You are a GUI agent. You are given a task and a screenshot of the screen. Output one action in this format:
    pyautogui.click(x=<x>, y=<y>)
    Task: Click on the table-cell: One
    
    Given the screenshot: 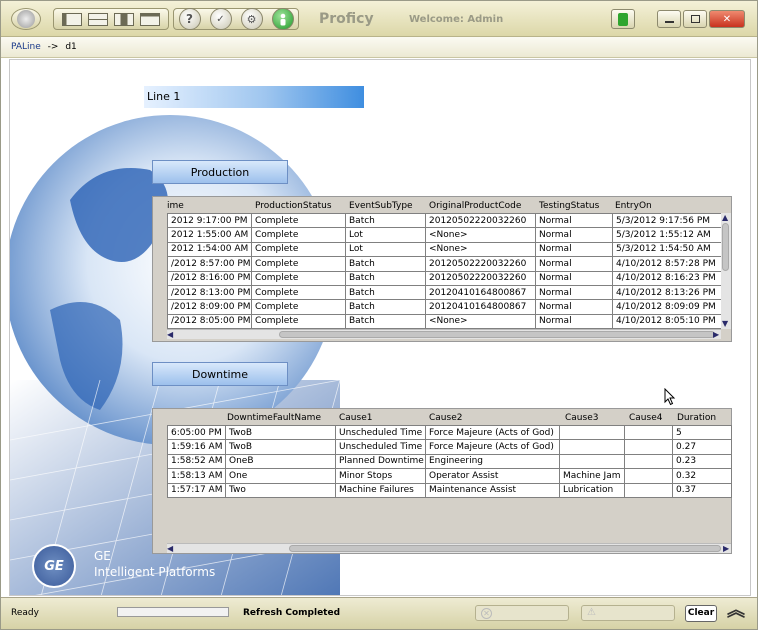 What is the action you would take?
    pyautogui.click(x=280, y=476)
    